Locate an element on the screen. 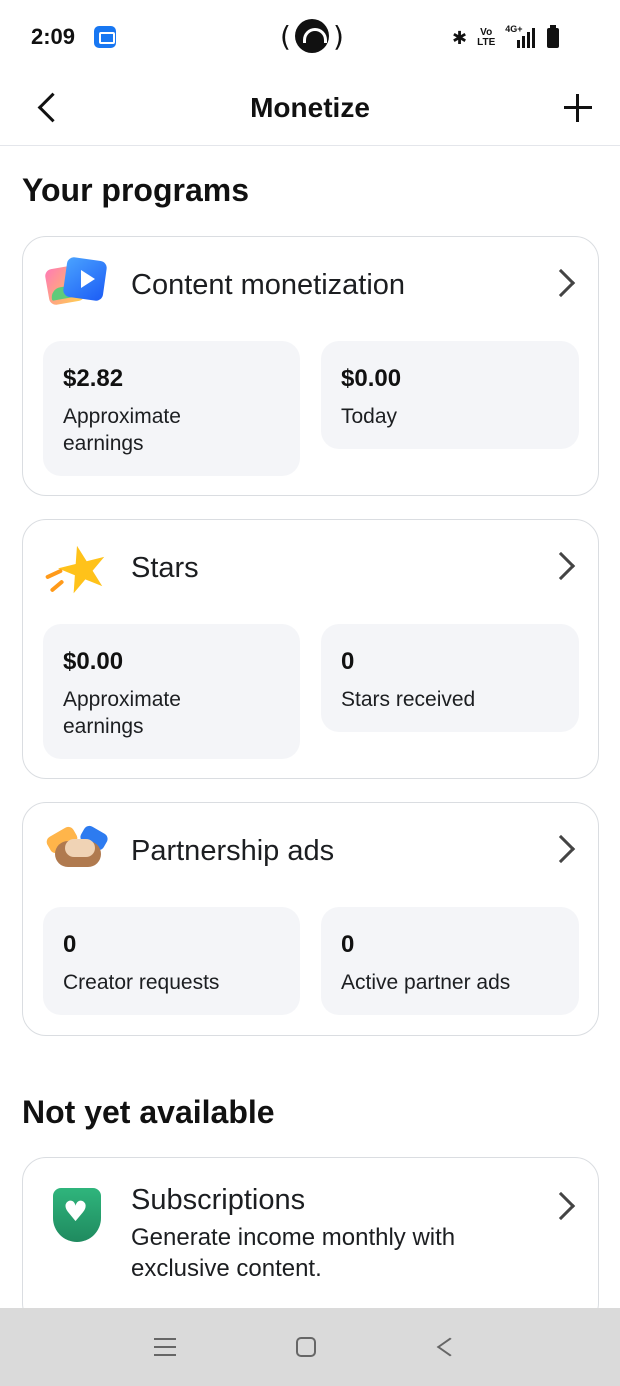 The image size is (620, 1386). status-time: 2:09 is located at coordinates (53, 36).